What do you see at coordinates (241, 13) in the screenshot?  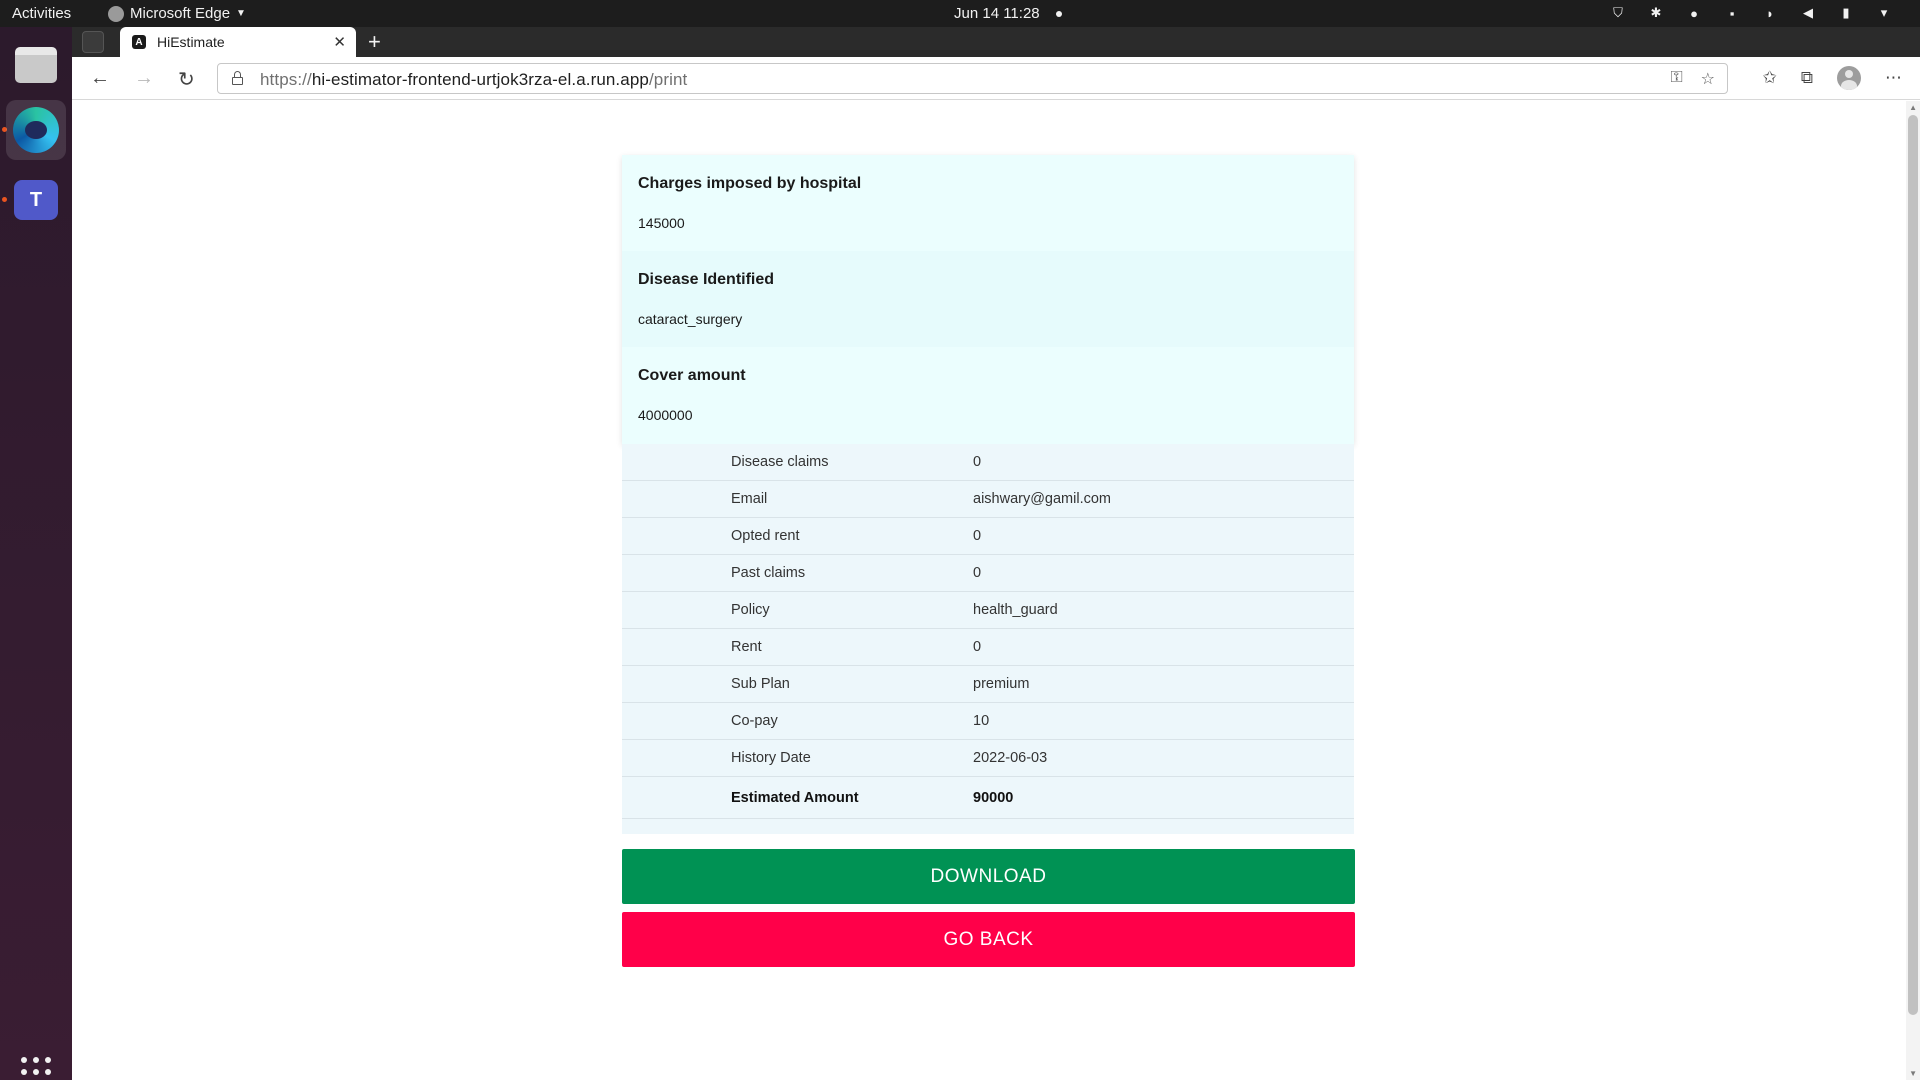 I see `caret-down-icon: ▼` at bounding box center [241, 13].